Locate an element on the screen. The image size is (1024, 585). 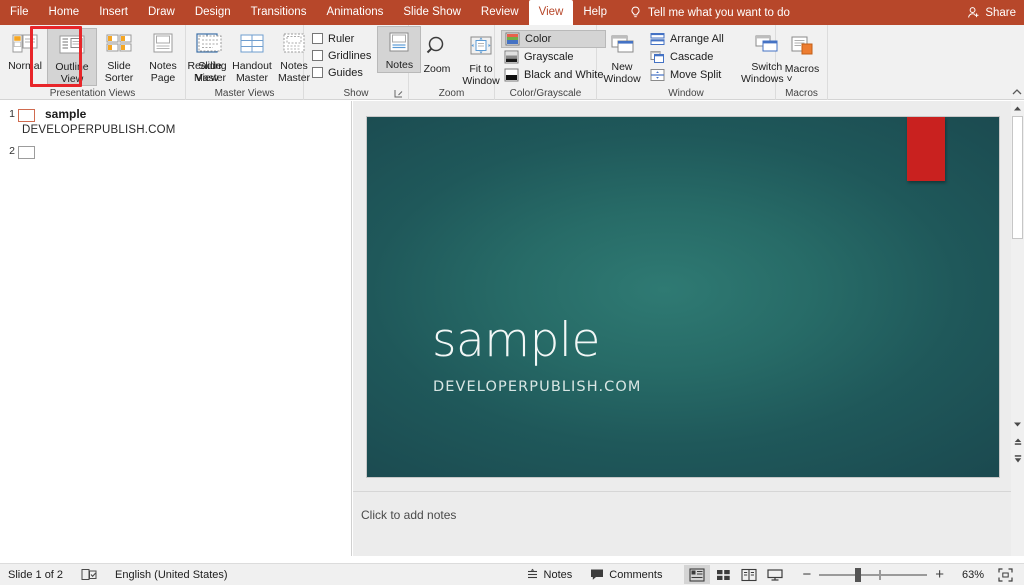
slide-sorter-icon is located at coordinates (119, 43).